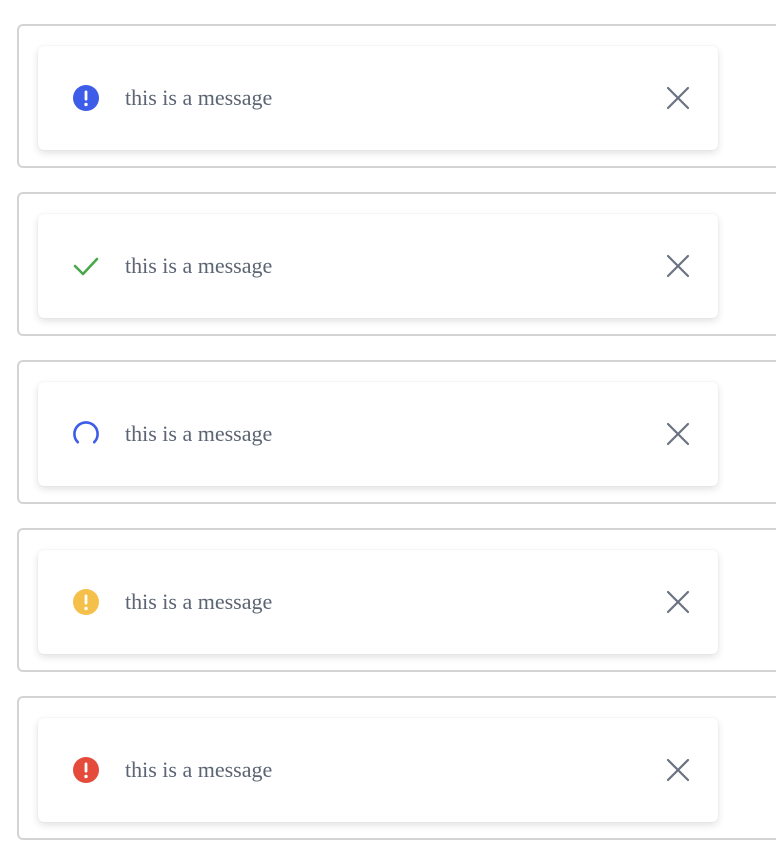  Describe the element at coordinates (86, 266) in the screenshot. I see `check-icon` at that location.